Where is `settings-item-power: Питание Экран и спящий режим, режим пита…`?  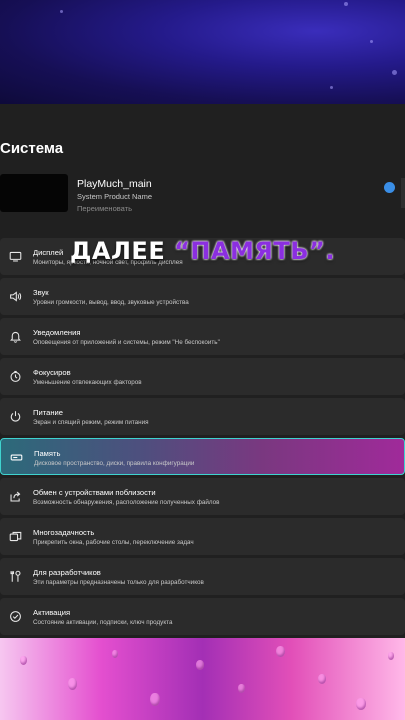 settings-item-power: Питание Экран и спящий режим, режим пита… is located at coordinates (202, 416).